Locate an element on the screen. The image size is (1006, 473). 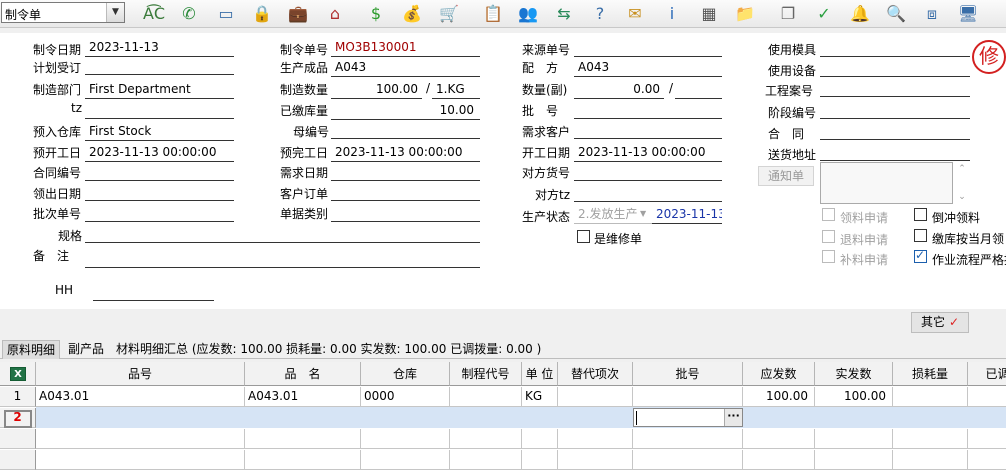
check-circle-icon: ✓ is located at coordinates (824, 14).